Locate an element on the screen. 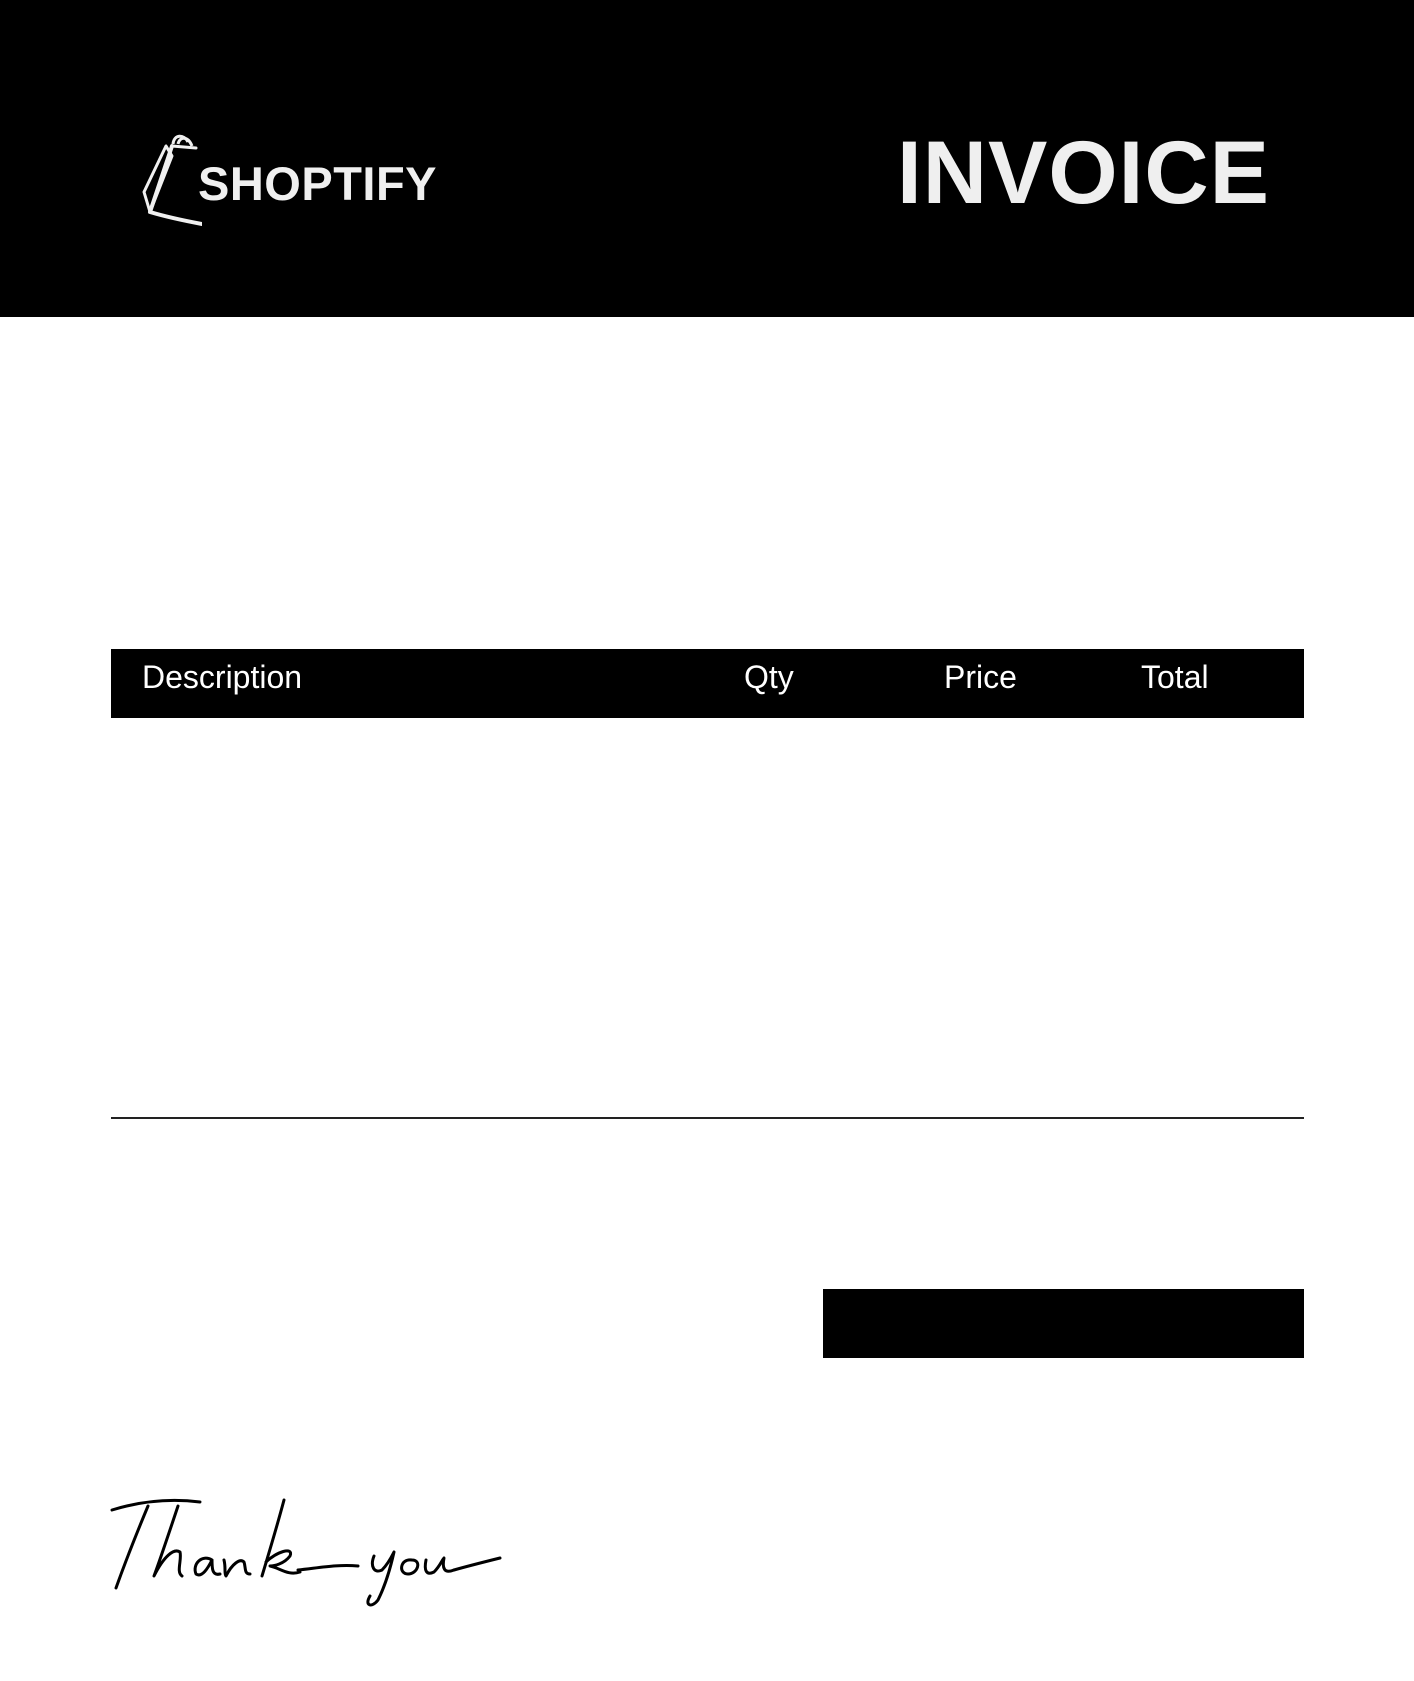  brand-logo: SHOPTIFY is located at coordinates (288, 180).